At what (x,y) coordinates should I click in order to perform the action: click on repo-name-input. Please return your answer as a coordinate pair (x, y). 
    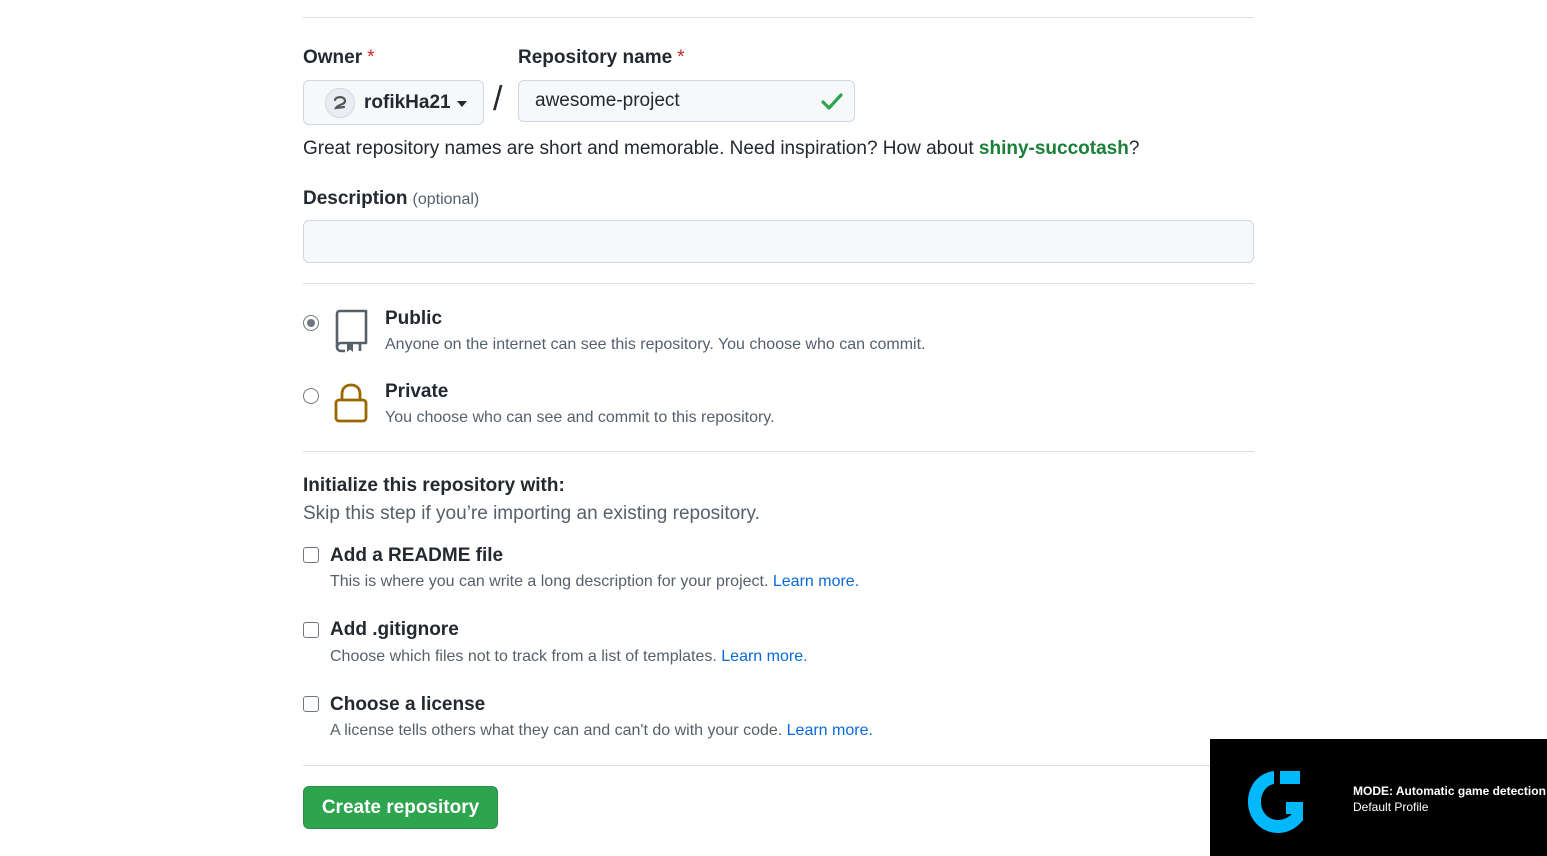
    Looking at the image, I should click on (686, 101).